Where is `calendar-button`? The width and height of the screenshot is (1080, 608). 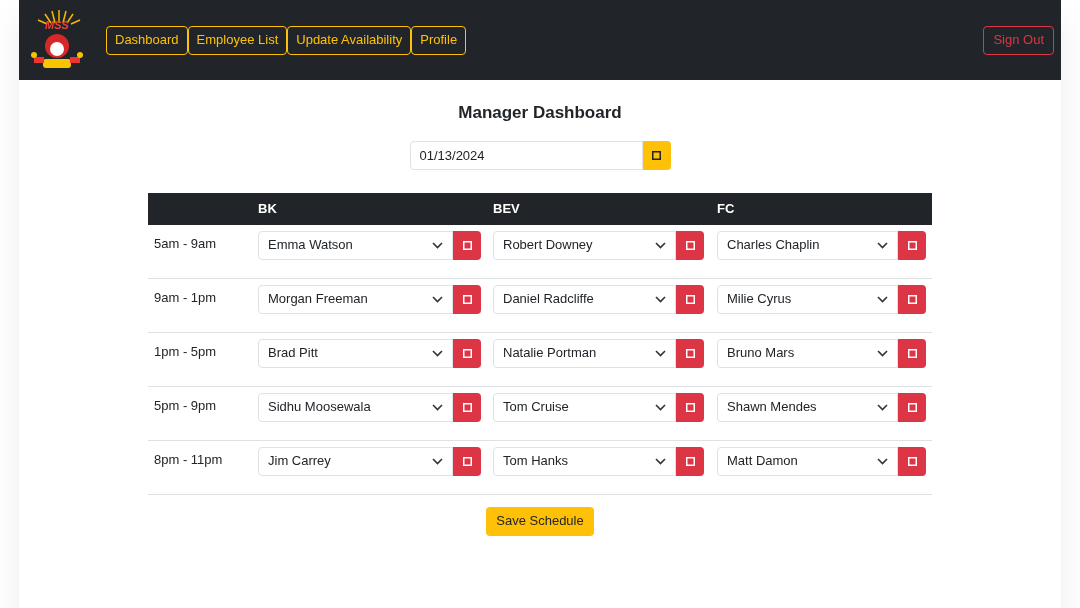 calendar-button is located at coordinates (656, 155).